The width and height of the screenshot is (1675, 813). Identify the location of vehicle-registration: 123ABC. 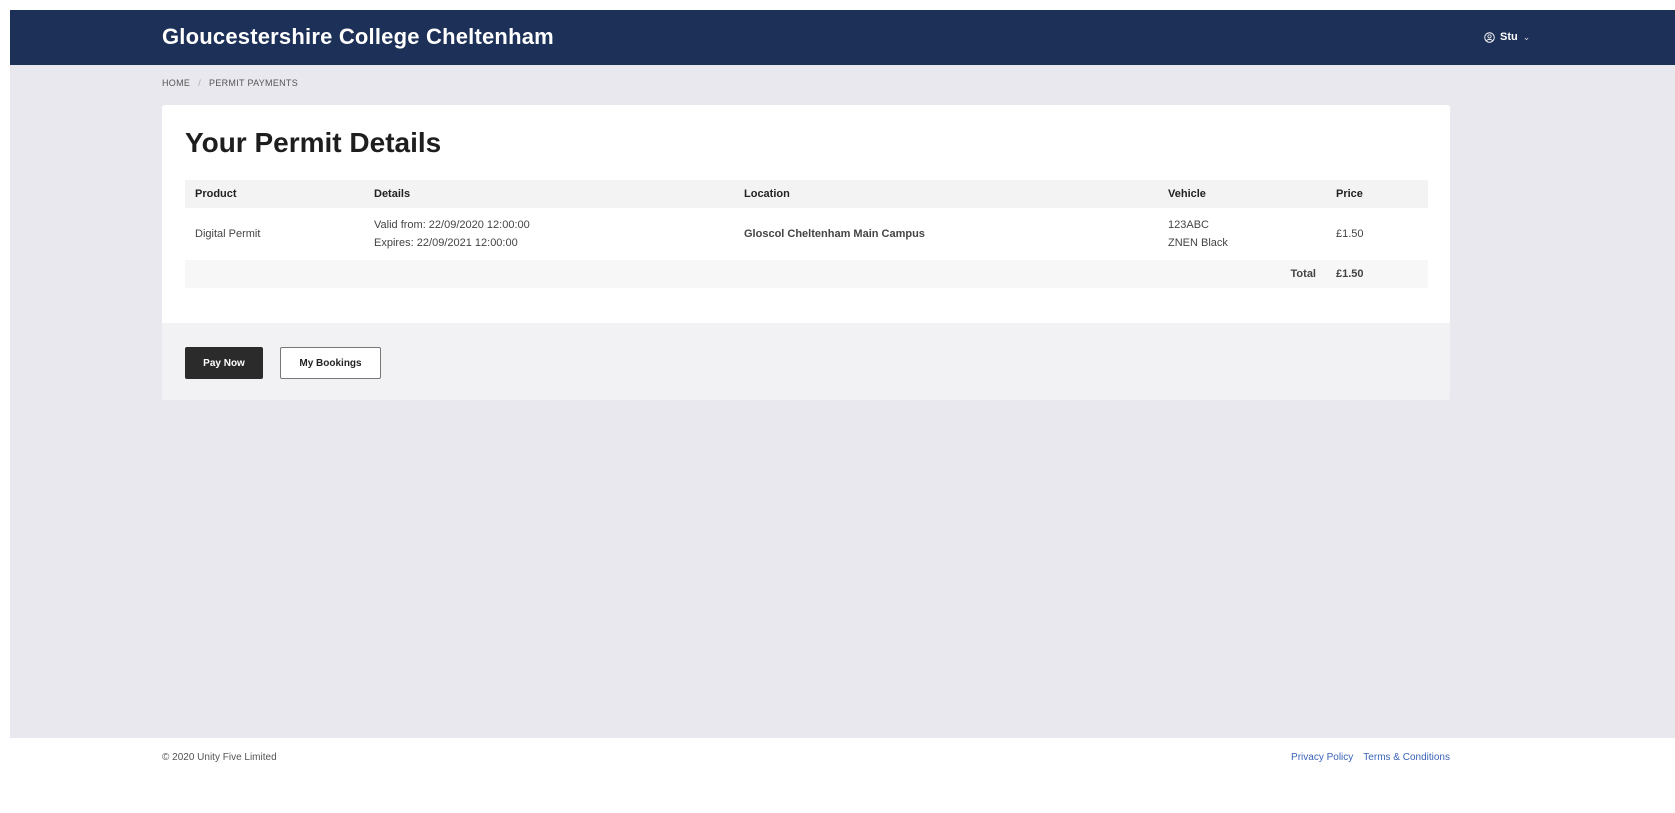
(1188, 225).